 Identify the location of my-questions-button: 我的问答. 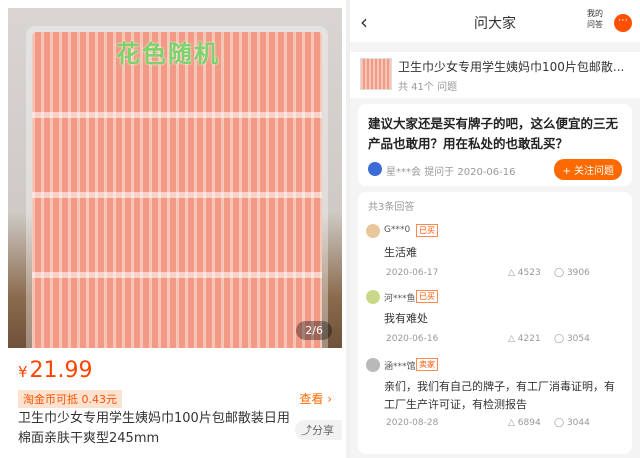
(595, 19).